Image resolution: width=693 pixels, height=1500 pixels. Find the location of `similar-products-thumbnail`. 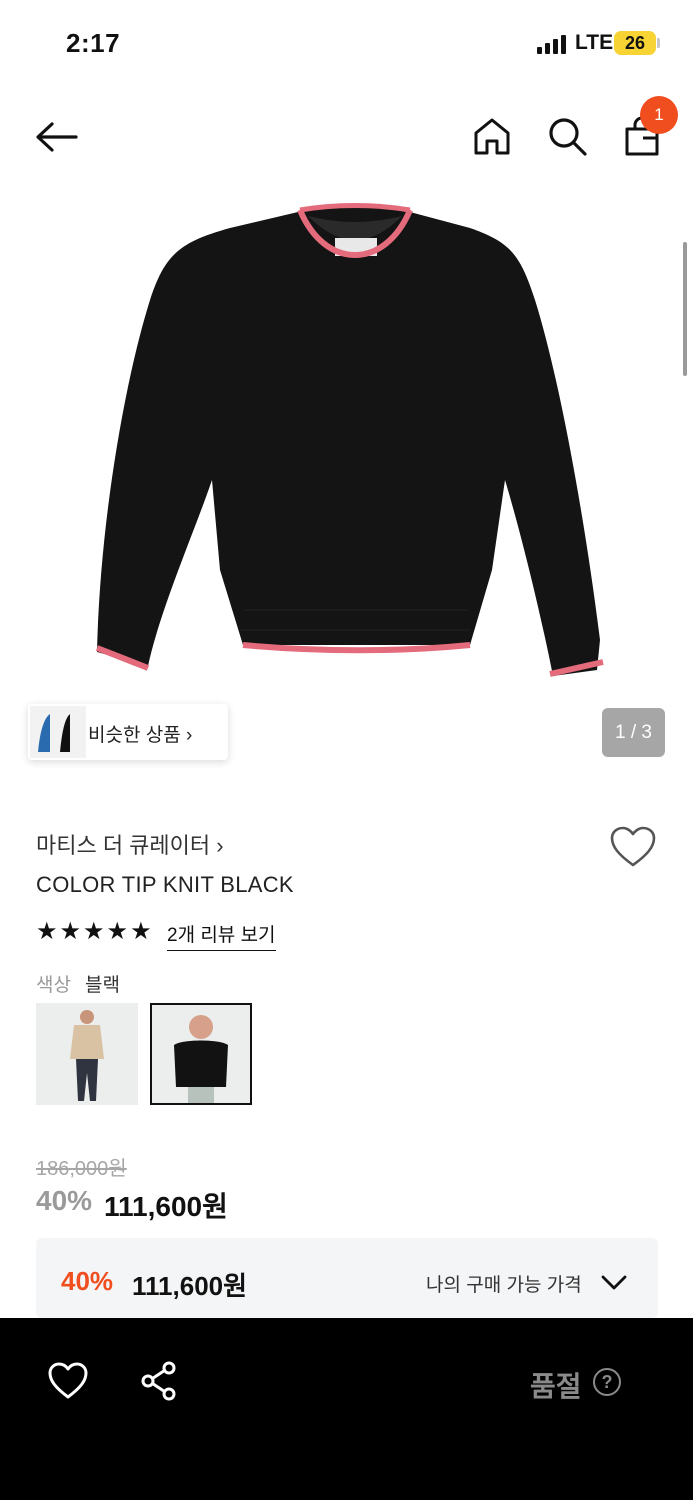

similar-products-thumbnail is located at coordinates (58, 732).